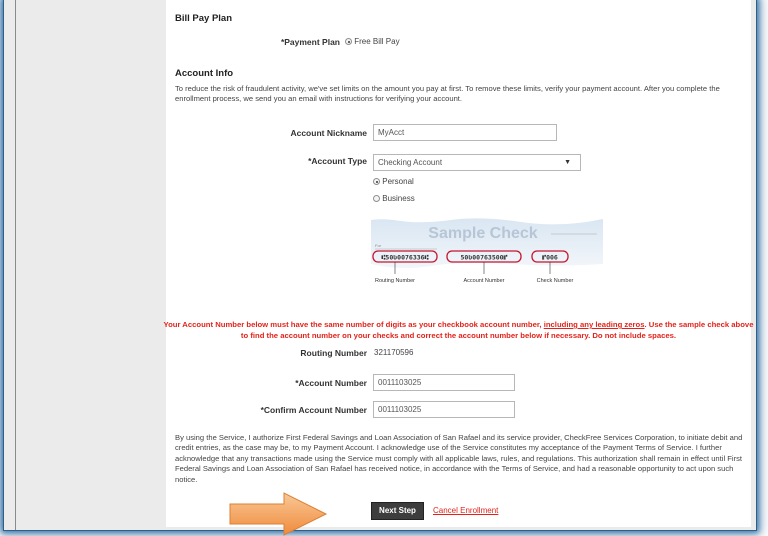 Image resolution: width=768 pixels, height=536 pixels. What do you see at coordinates (398, 198) in the screenshot?
I see `option-business-label: Business` at bounding box center [398, 198].